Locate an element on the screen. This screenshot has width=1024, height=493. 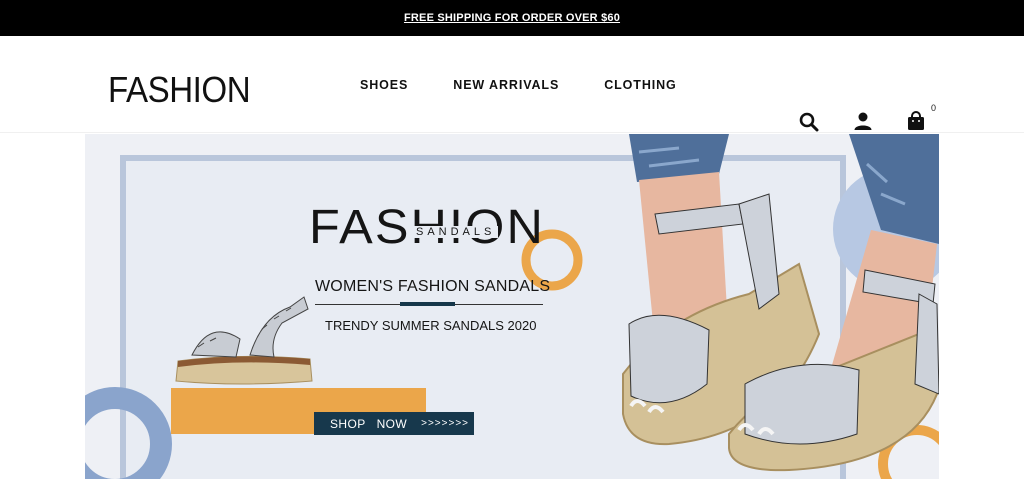
announcement-bar: FREE SHIPPING FOR ORDER OVER $60 is located at coordinates (512, 18).